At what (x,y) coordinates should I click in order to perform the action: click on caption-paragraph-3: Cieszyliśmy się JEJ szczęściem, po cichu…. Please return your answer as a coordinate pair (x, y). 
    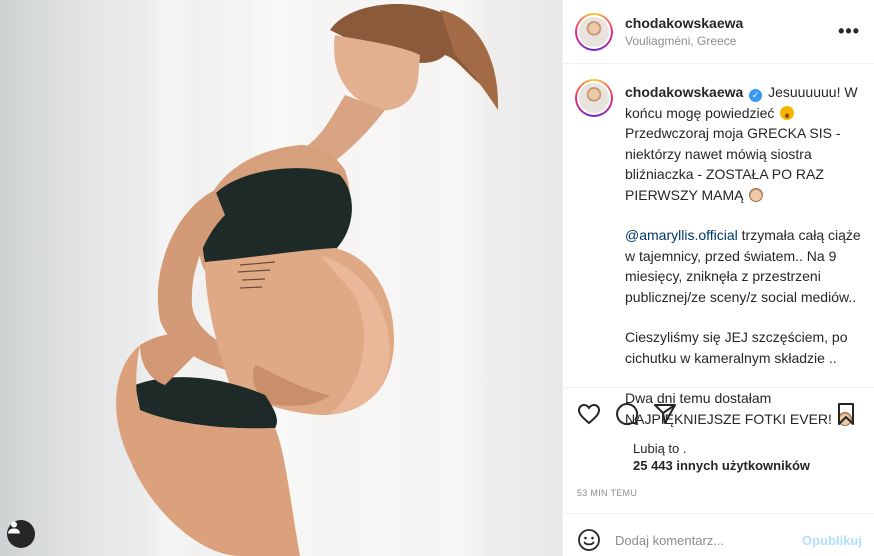
    Looking at the image, I should click on (736, 347).